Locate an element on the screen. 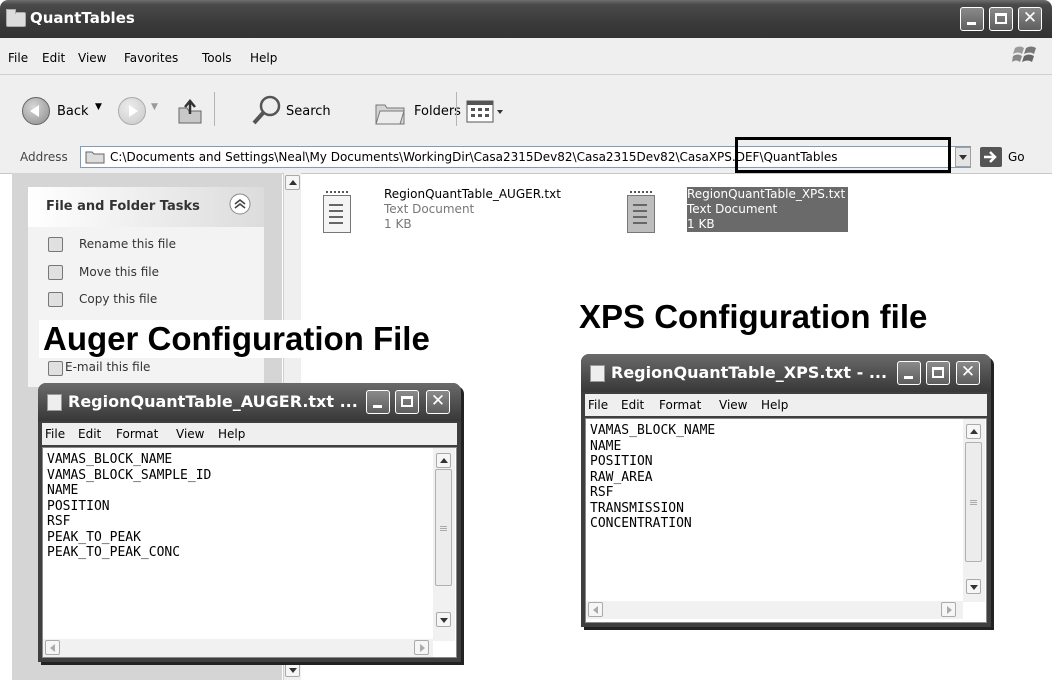 The width and height of the screenshot is (1052, 680). notepad-xps-hscroll is located at coordinates (774, 610).